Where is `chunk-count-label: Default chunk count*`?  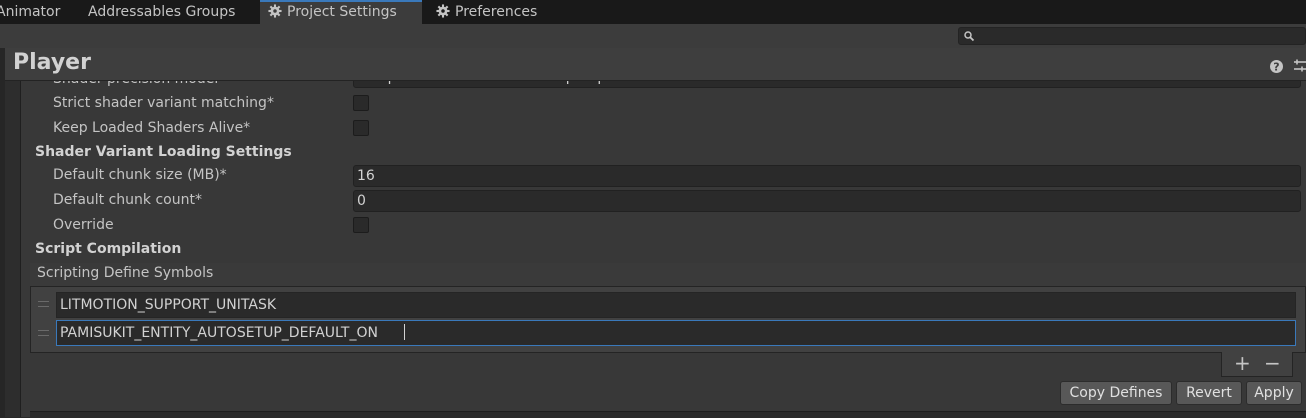 chunk-count-label: Default chunk count* is located at coordinates (127, 200).